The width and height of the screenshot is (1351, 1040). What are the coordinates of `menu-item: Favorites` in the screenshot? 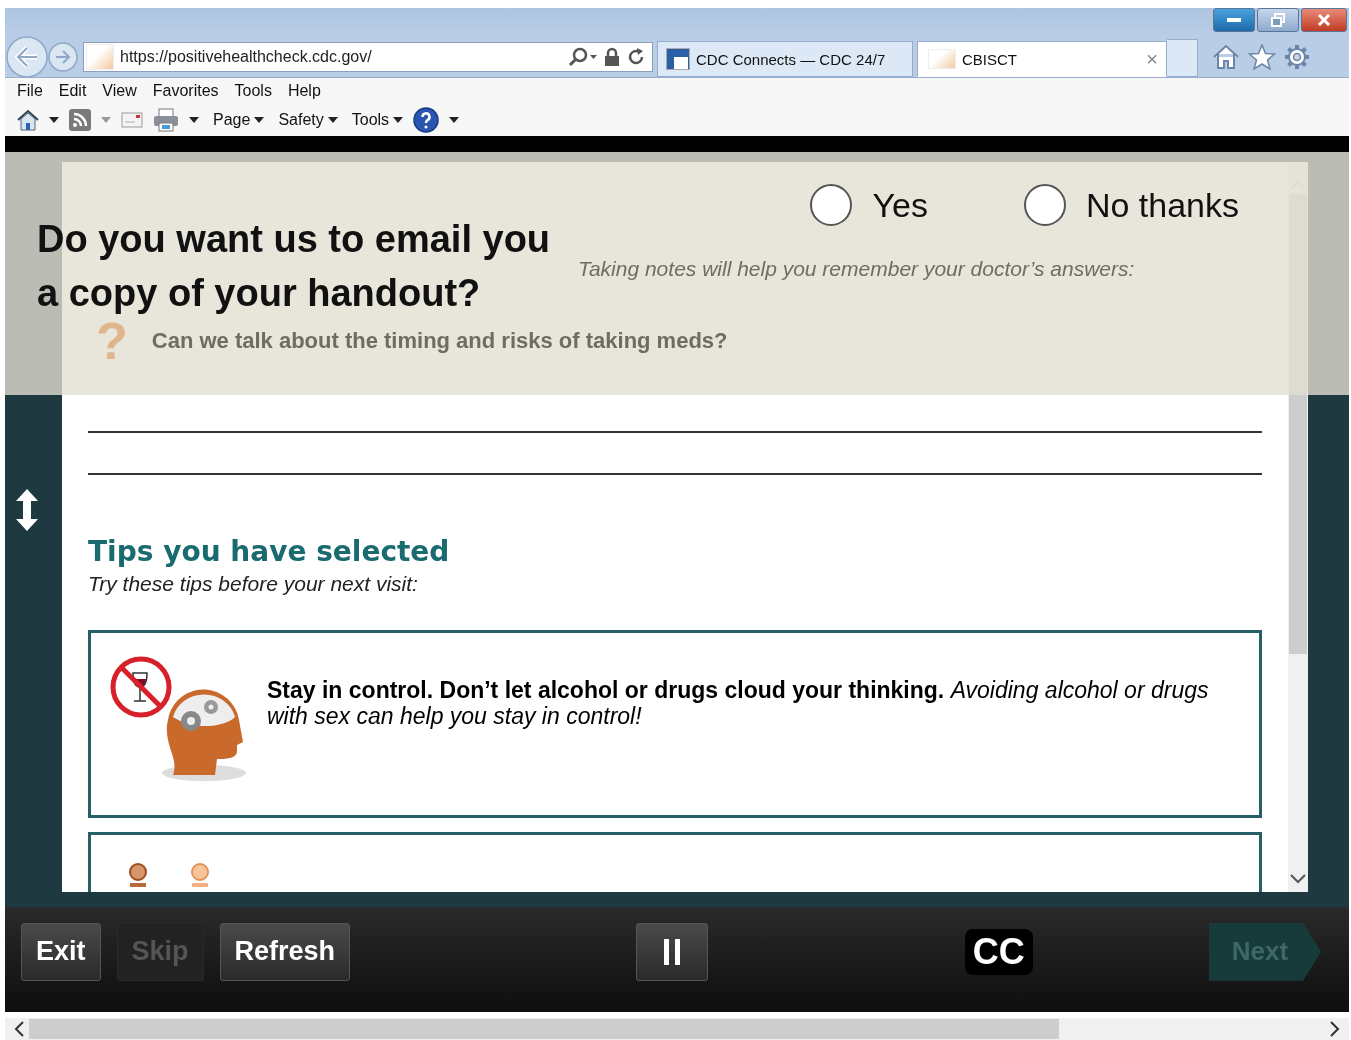 It's located at (185, 90).